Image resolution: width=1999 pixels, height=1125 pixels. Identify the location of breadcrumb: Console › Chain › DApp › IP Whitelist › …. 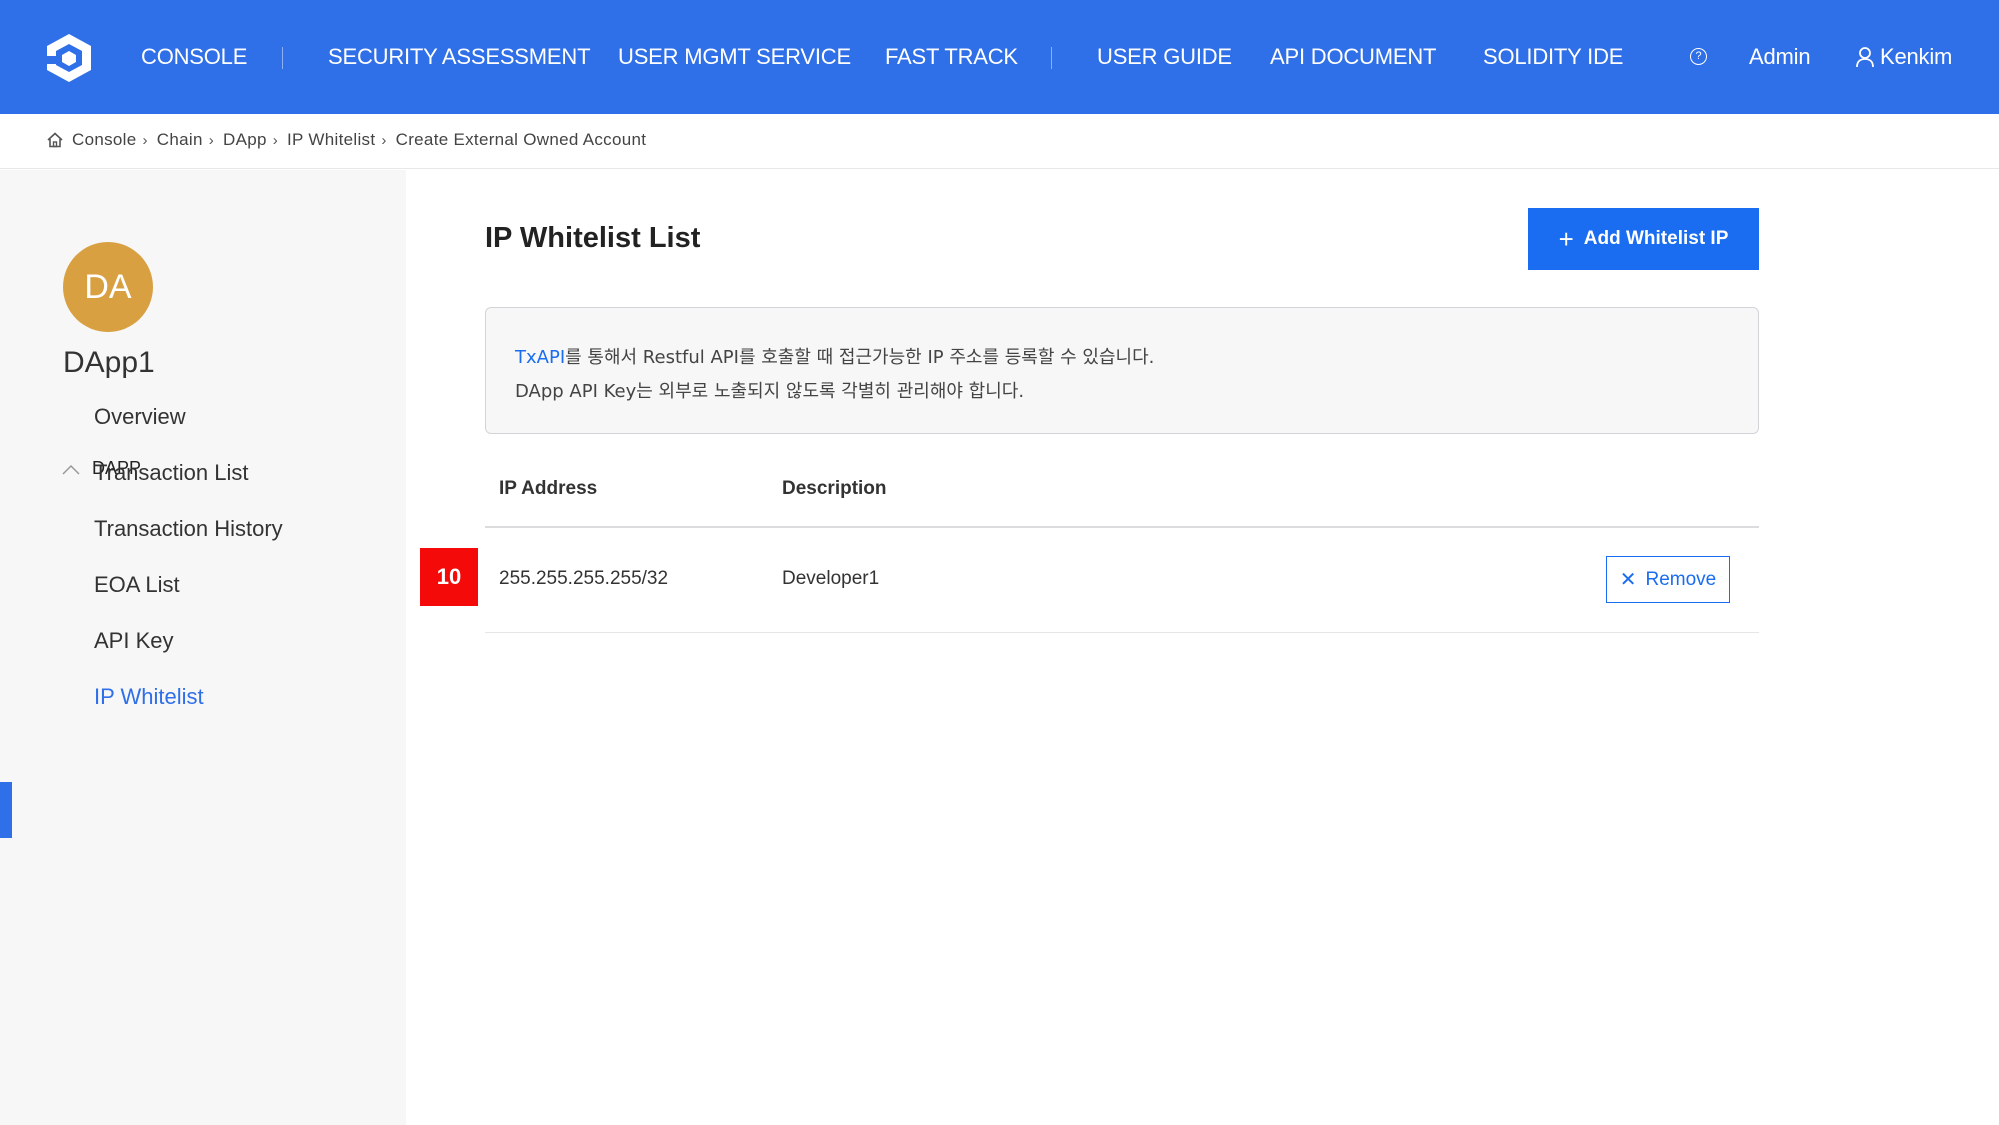
(348, 140).